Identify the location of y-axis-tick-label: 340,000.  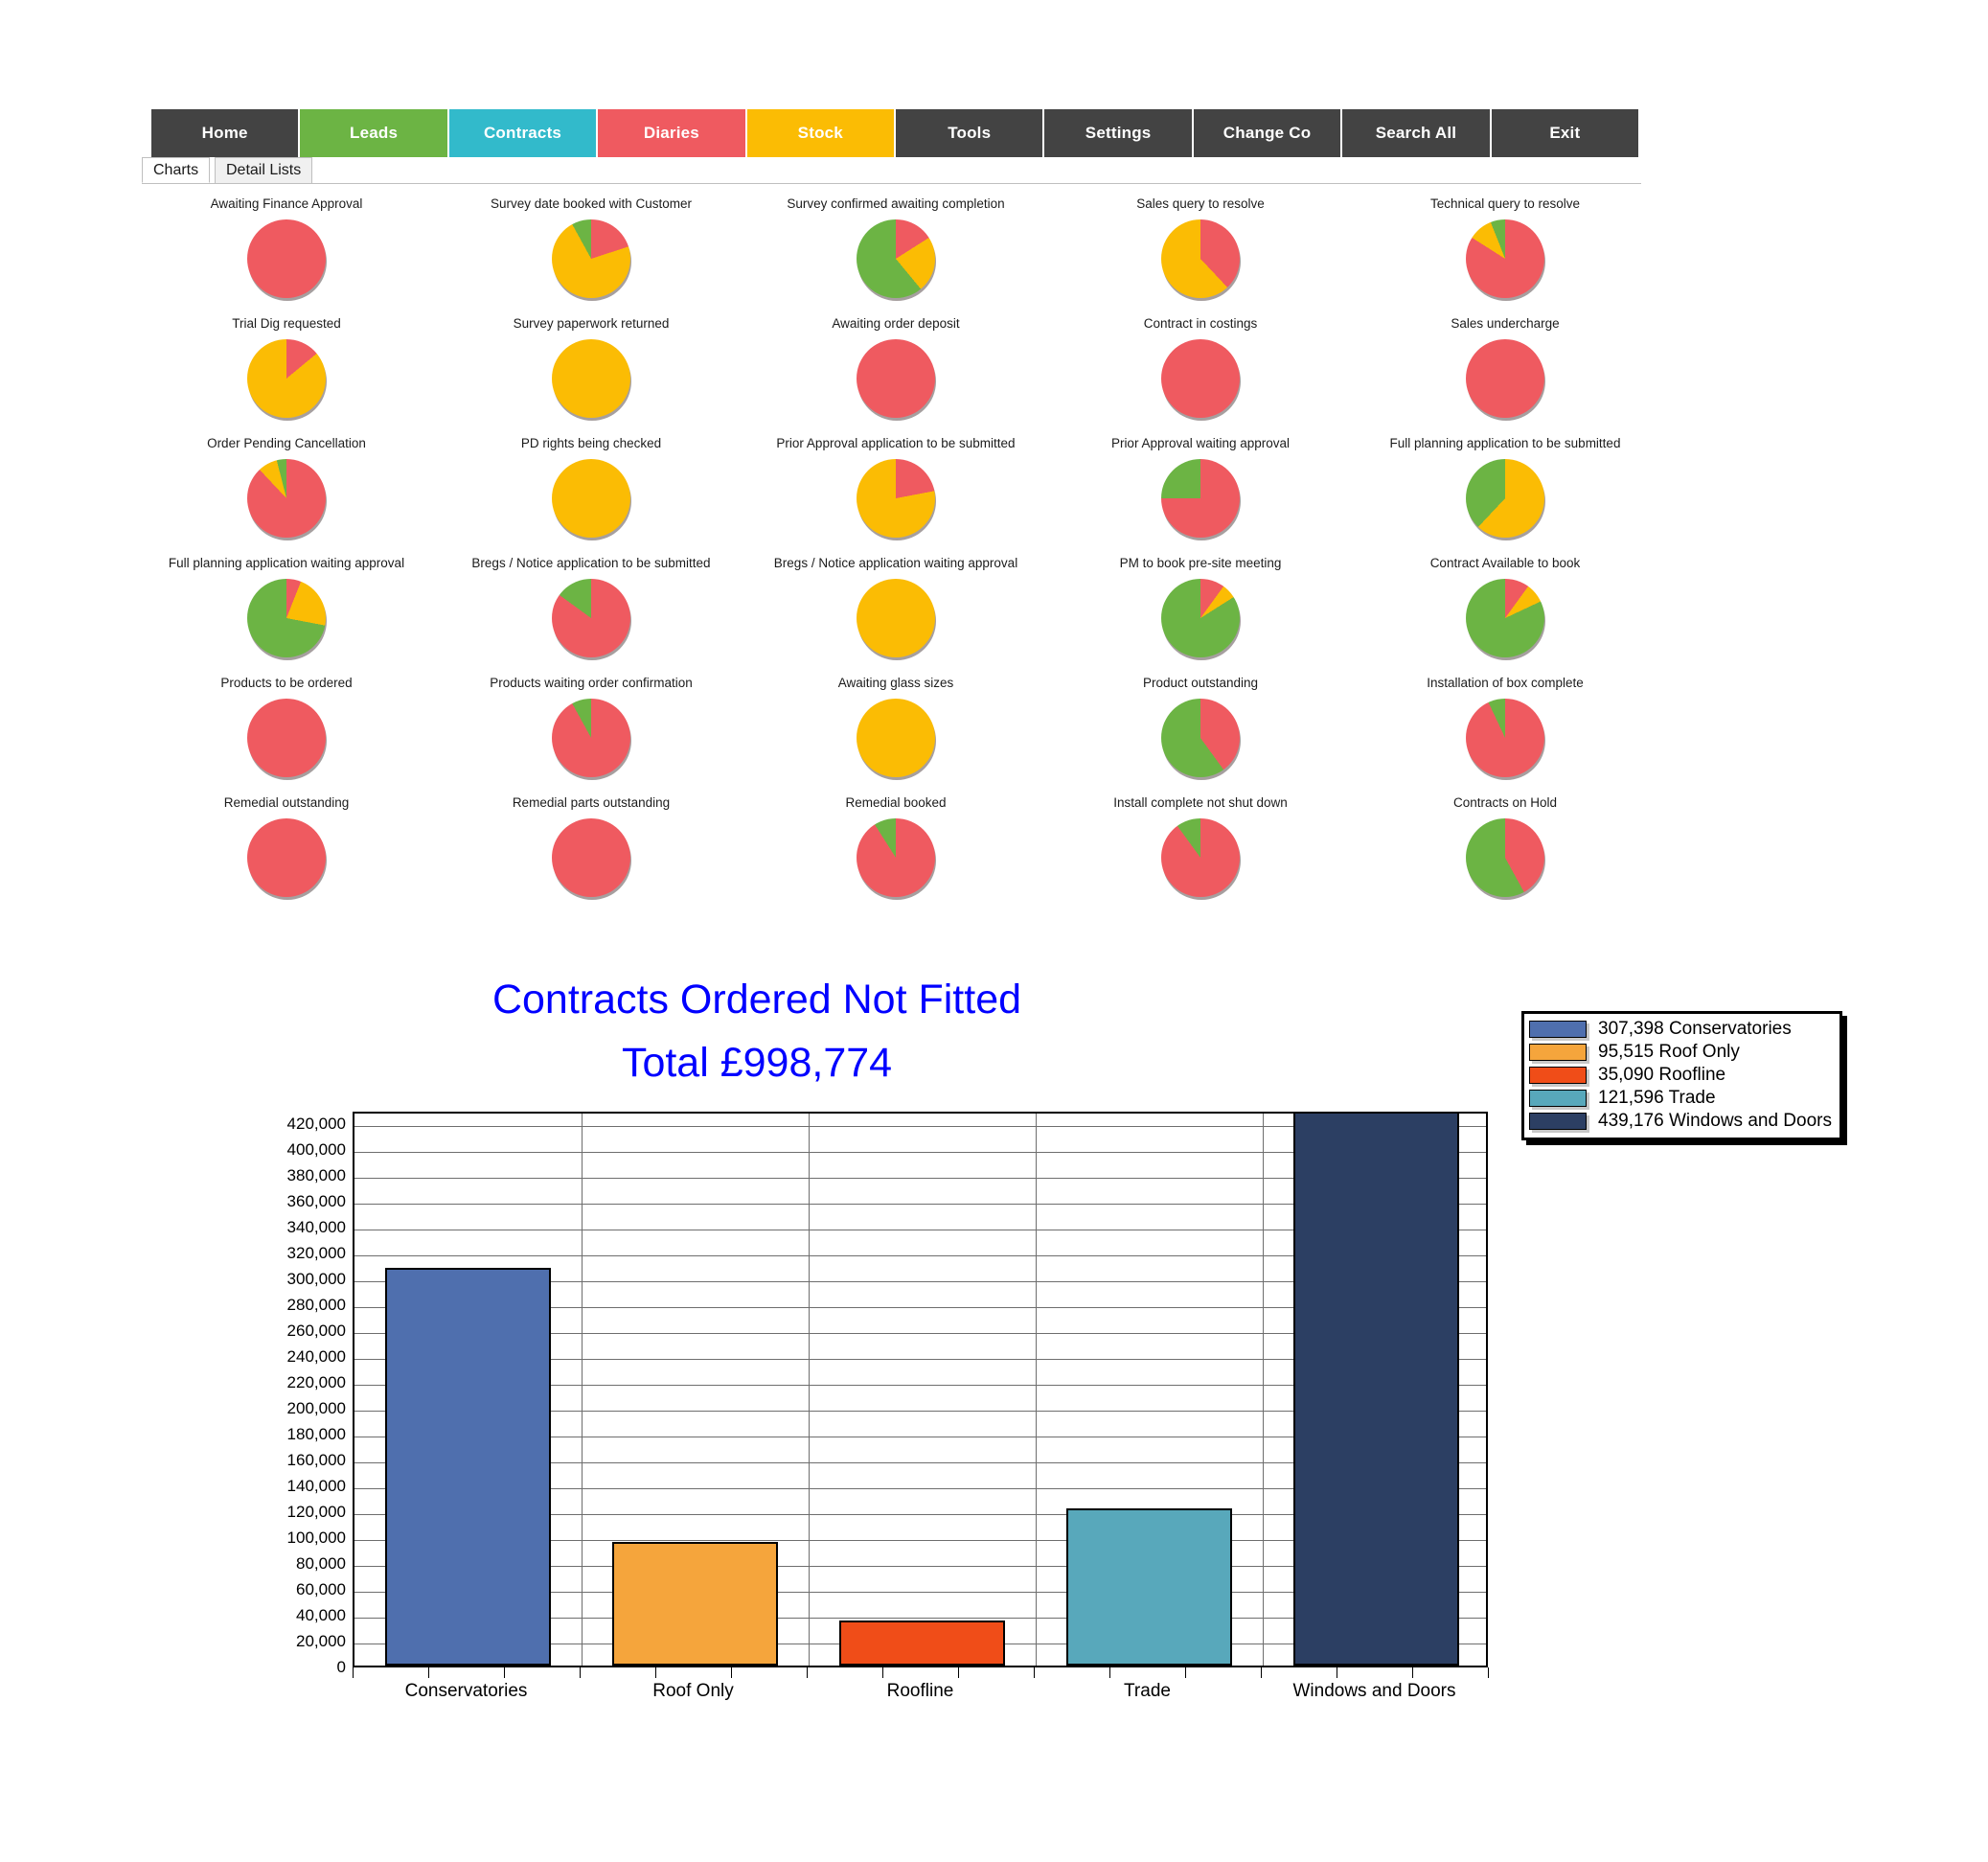
(316, 1227).